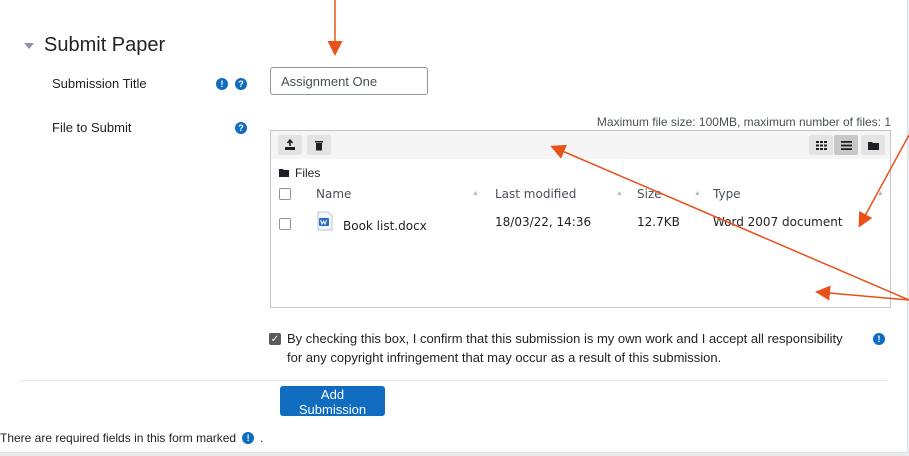 The width and height of the screenshot is (909, 456). What do you see at coordinates (285, 194) in the screenshot?
I see `select-all-checkbox` at bounding box center [285, 194].